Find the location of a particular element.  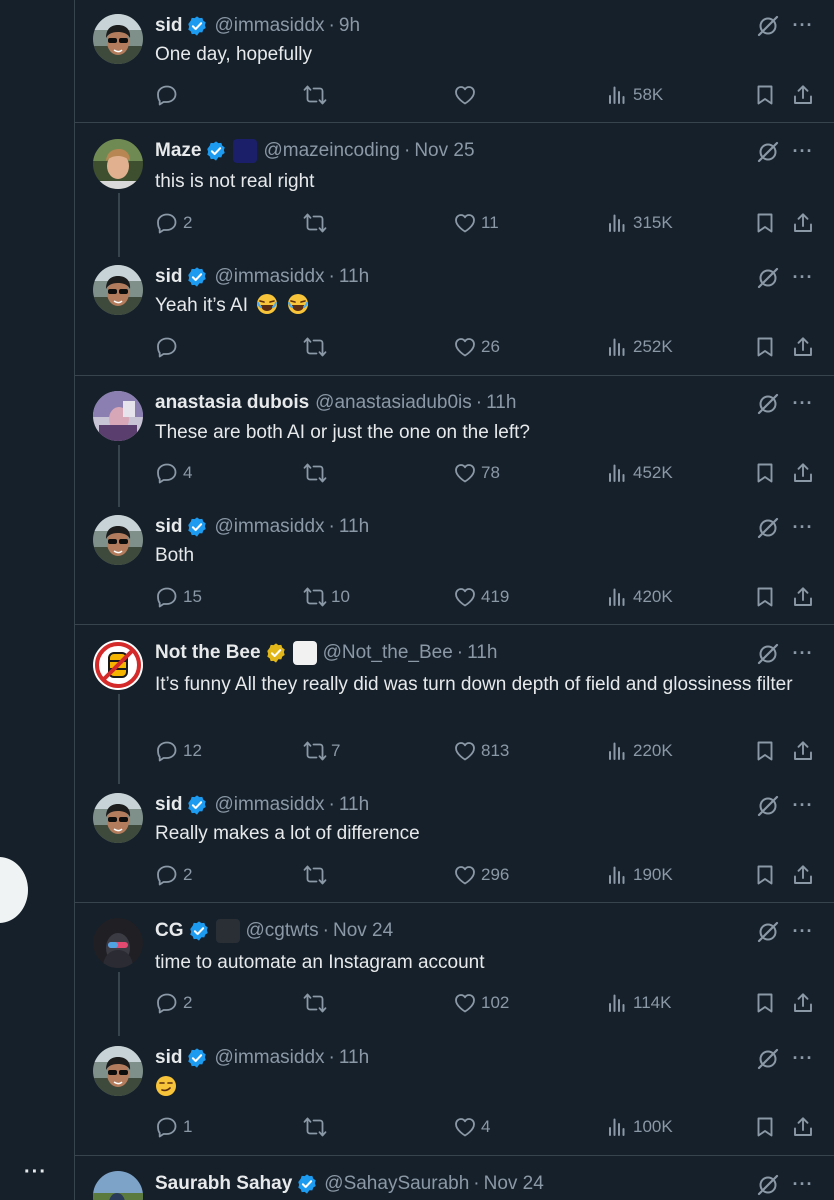

views-button: 114K is located at coordinates (638, 1003).